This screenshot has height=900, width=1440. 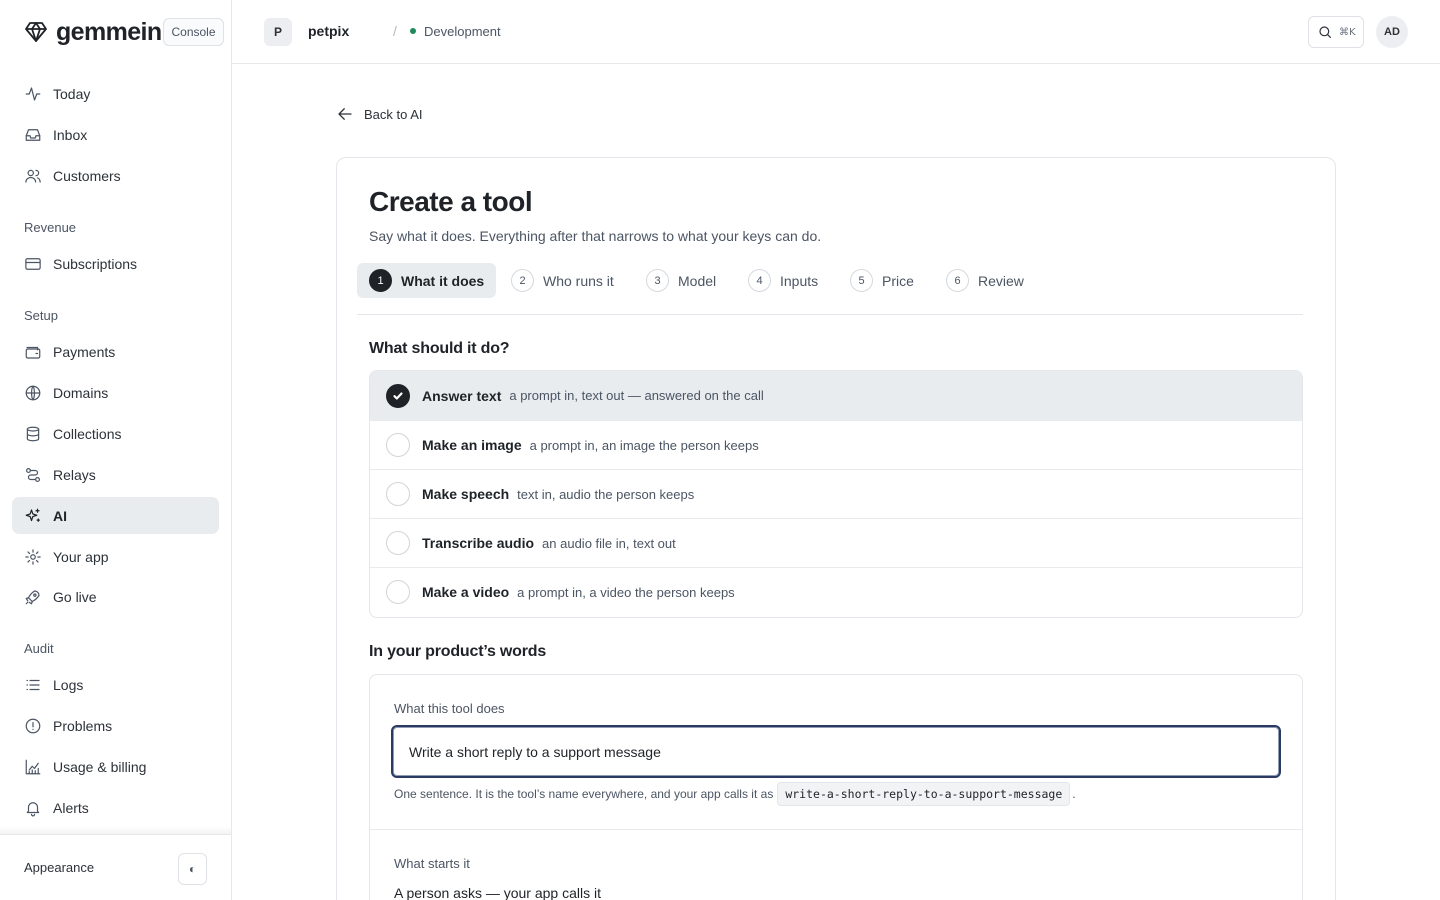 What do you see at coordinates (115, 867) in the screenshot?
I see `sidebar-footer: Appearance ◐` at bounding box center [115, 867].